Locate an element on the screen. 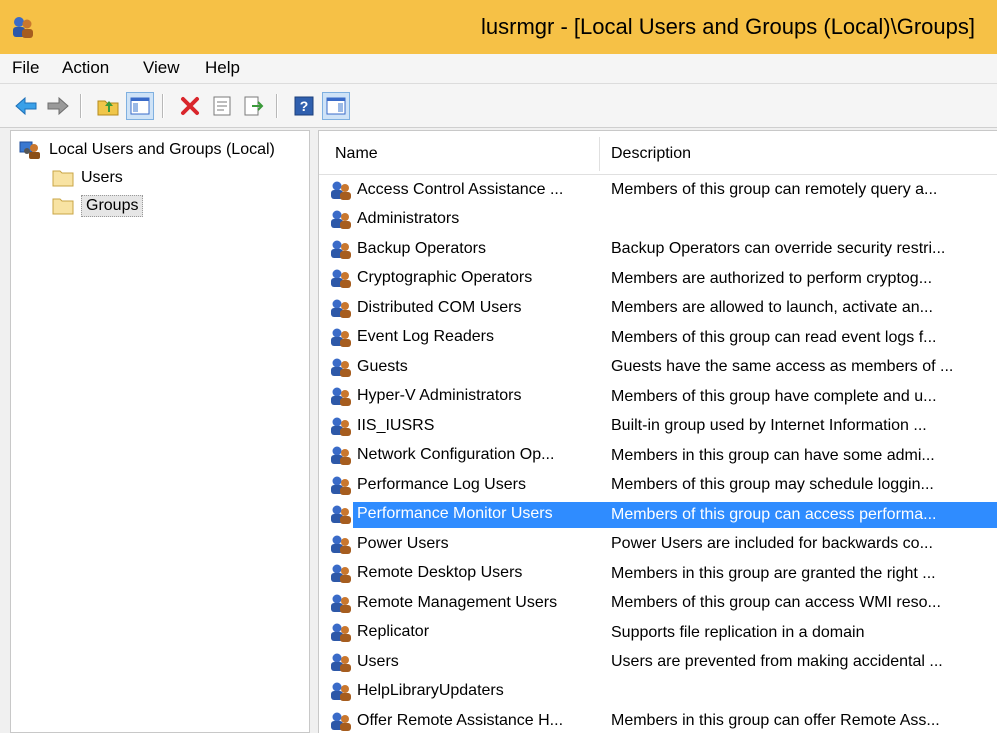 The width and height of the screenshot is (997, 733). group-name-cell: Cryptographic Operators is located at coordinates (465, 279).